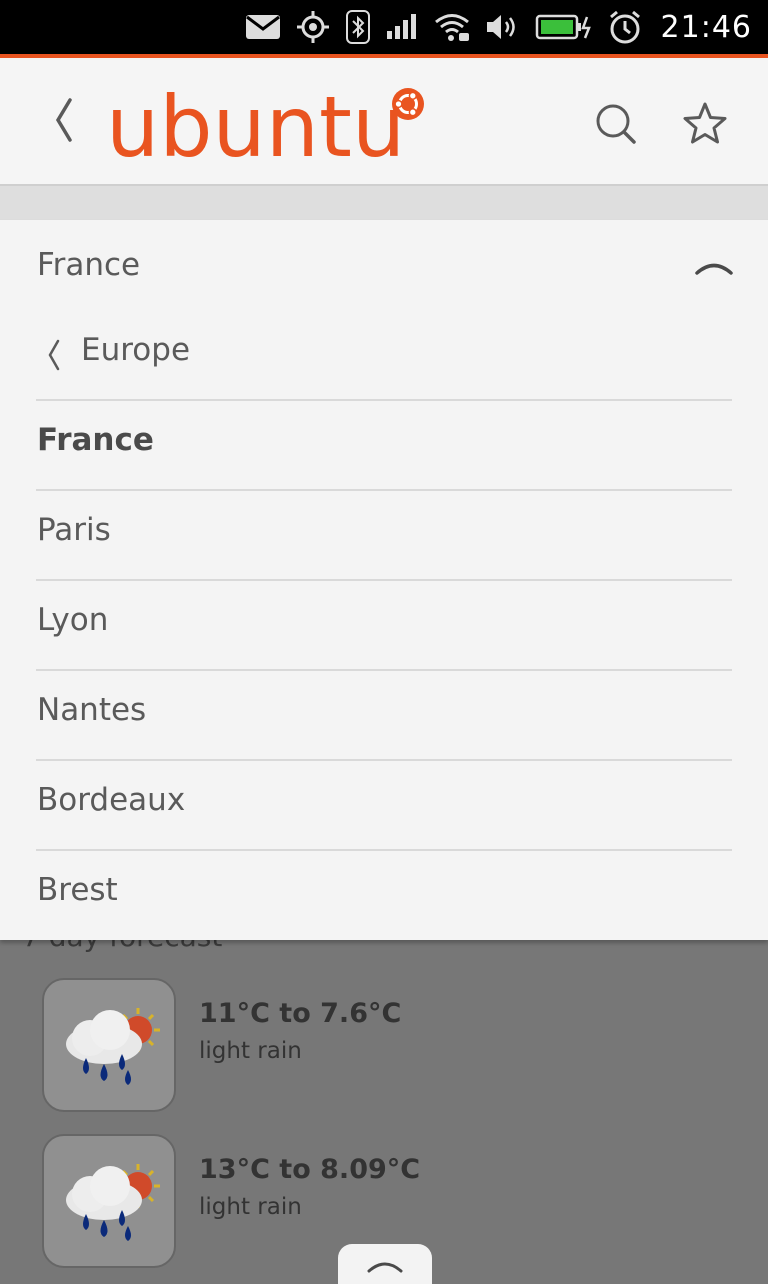 The height and width of the screenshot is (1284, 768). What do you see at coordinates (122, 946) in the screenshot?
I see `forecast-section-title: 7 day forecast` at bounding box center [122, 946].